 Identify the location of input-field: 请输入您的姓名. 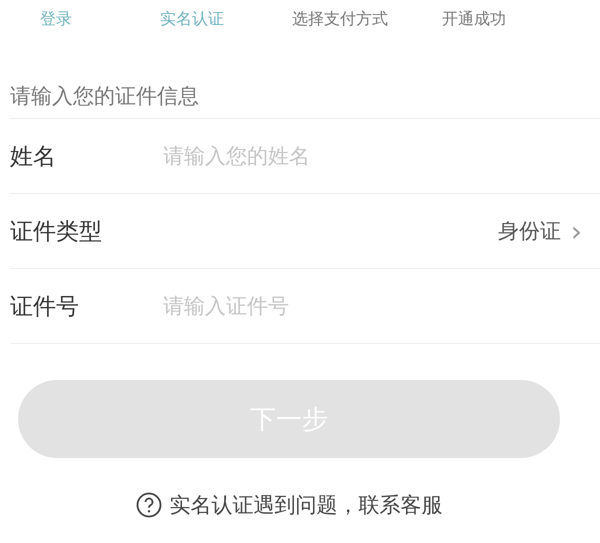
(313, 156).